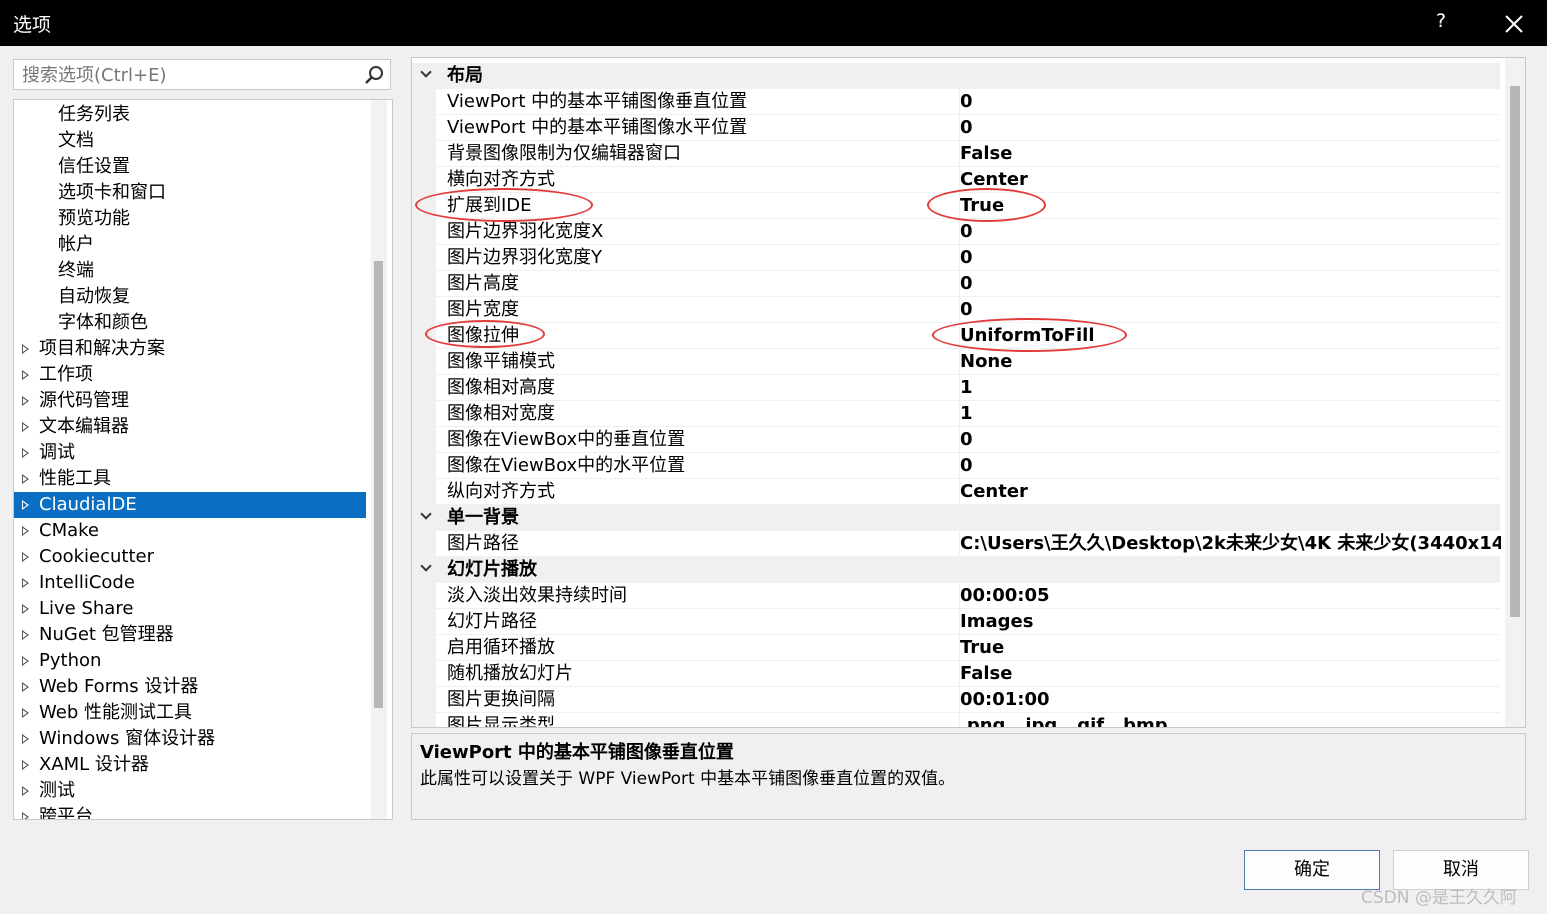 Image resolution: width=1547 pixels, height=914 pixels. Describe the element at coordinates (1515, 392) in the screenshot. I see `grid-scrollbar` at that location.